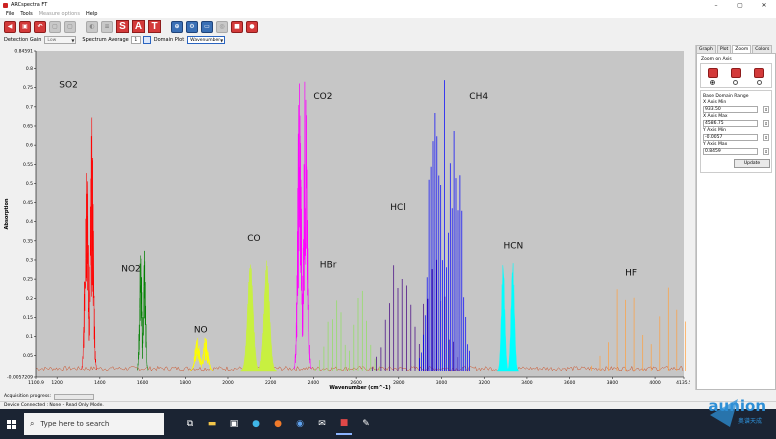 The image size is (776, 439). Describe the element at coordinates (724, 49) in the screenshot. I see `tab-plot: Plot` at that location.